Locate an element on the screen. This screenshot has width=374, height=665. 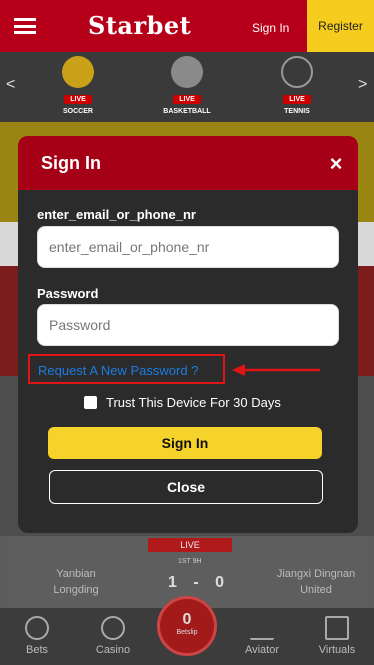
nav-aviator: Aviator is located at coordinates (262, 636).